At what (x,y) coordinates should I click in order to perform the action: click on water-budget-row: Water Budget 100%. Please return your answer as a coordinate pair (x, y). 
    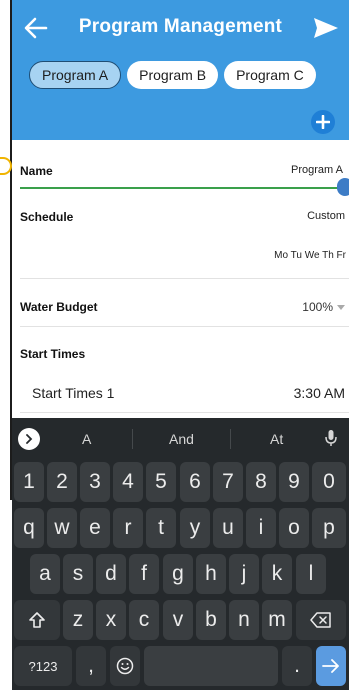
    Looking at the image, I should click on (184, 308).